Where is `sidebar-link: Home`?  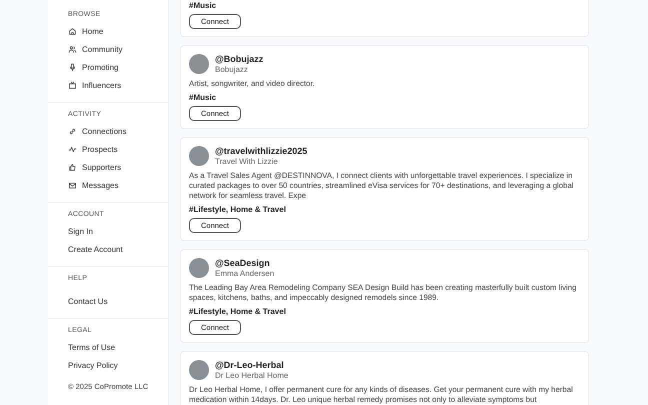
sidebar-link: Home is located at coordinates (118, 31).